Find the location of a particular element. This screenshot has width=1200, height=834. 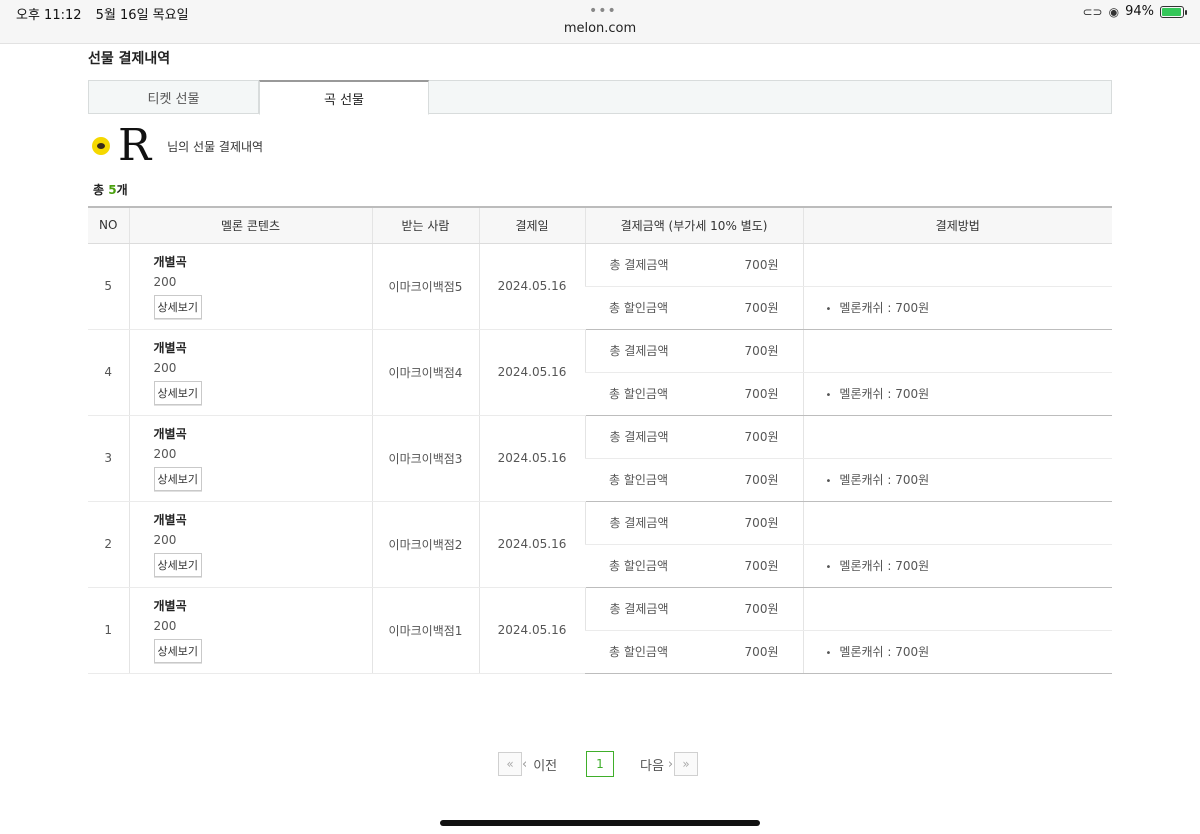

row-recipient: 이마크이백점4 is located at coordinates (425, 372).